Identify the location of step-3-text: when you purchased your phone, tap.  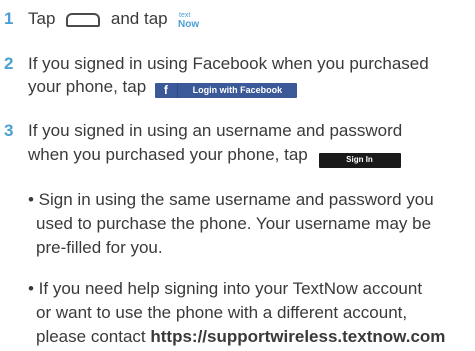
(168, 154).